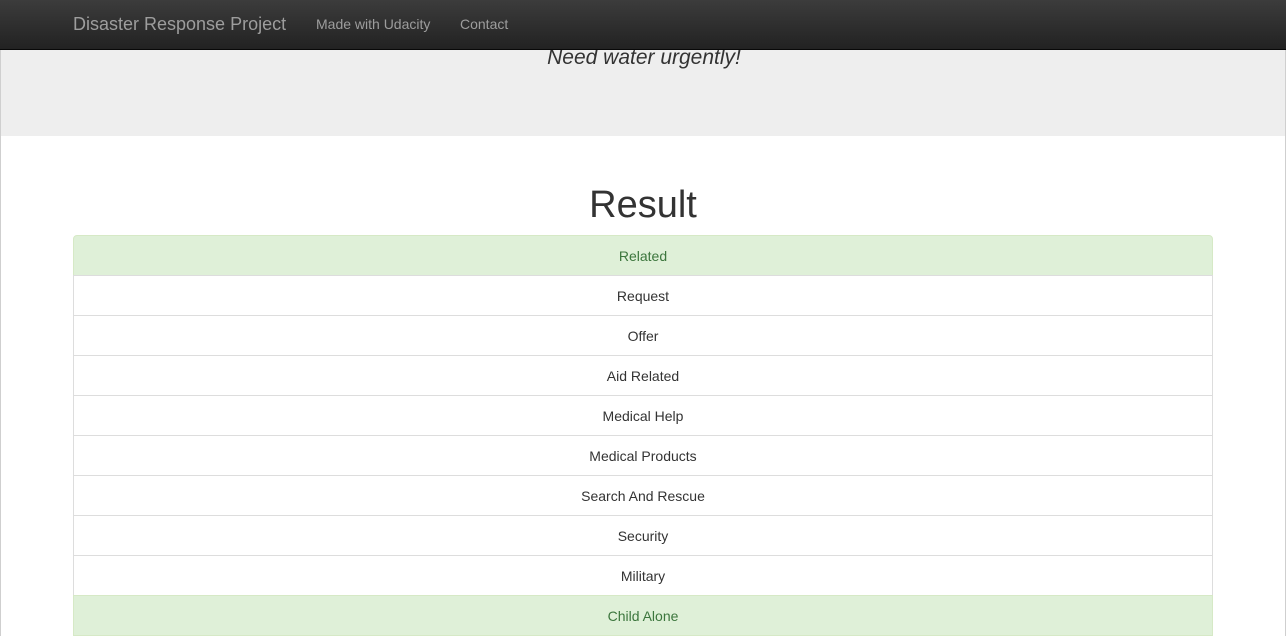 The width and height of the screenshot is (1286, 636). Describe the element at coordinates (643, 335) in the screenshot. I see `category-item: Offer` at that location.